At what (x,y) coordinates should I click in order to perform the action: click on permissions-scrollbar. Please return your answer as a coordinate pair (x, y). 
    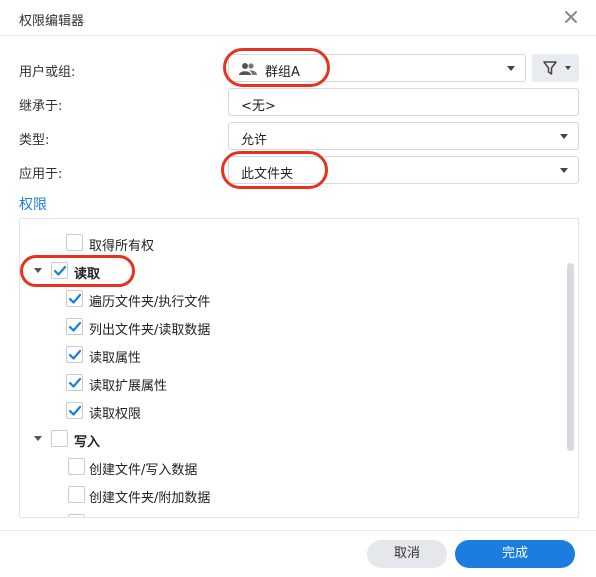
    Looking at the image, I should click on (570, 357).